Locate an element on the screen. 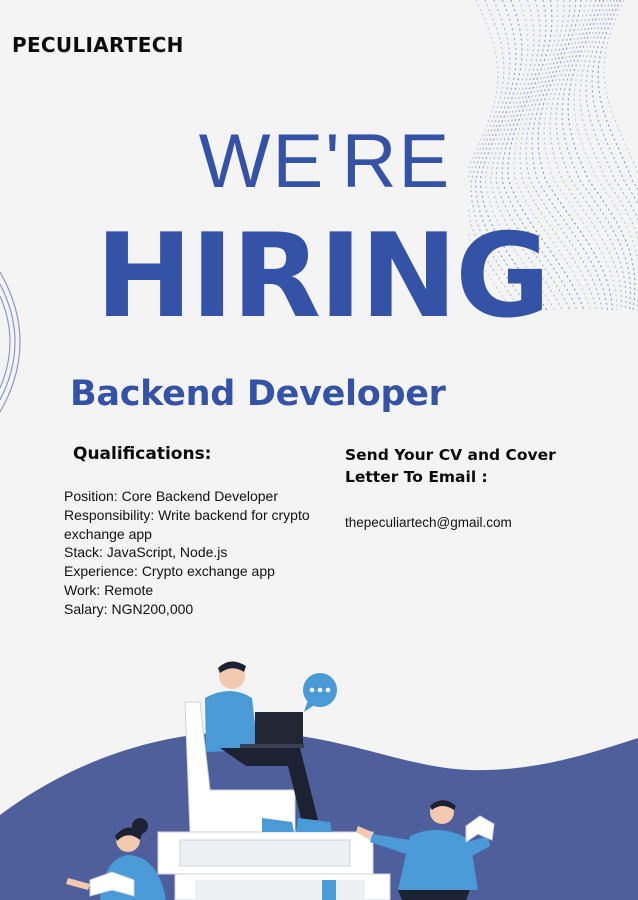 Image resolution: width=638 pixels, height=900 pixels. qualification-item: Work: Remote is located at coordinates (109, 589).